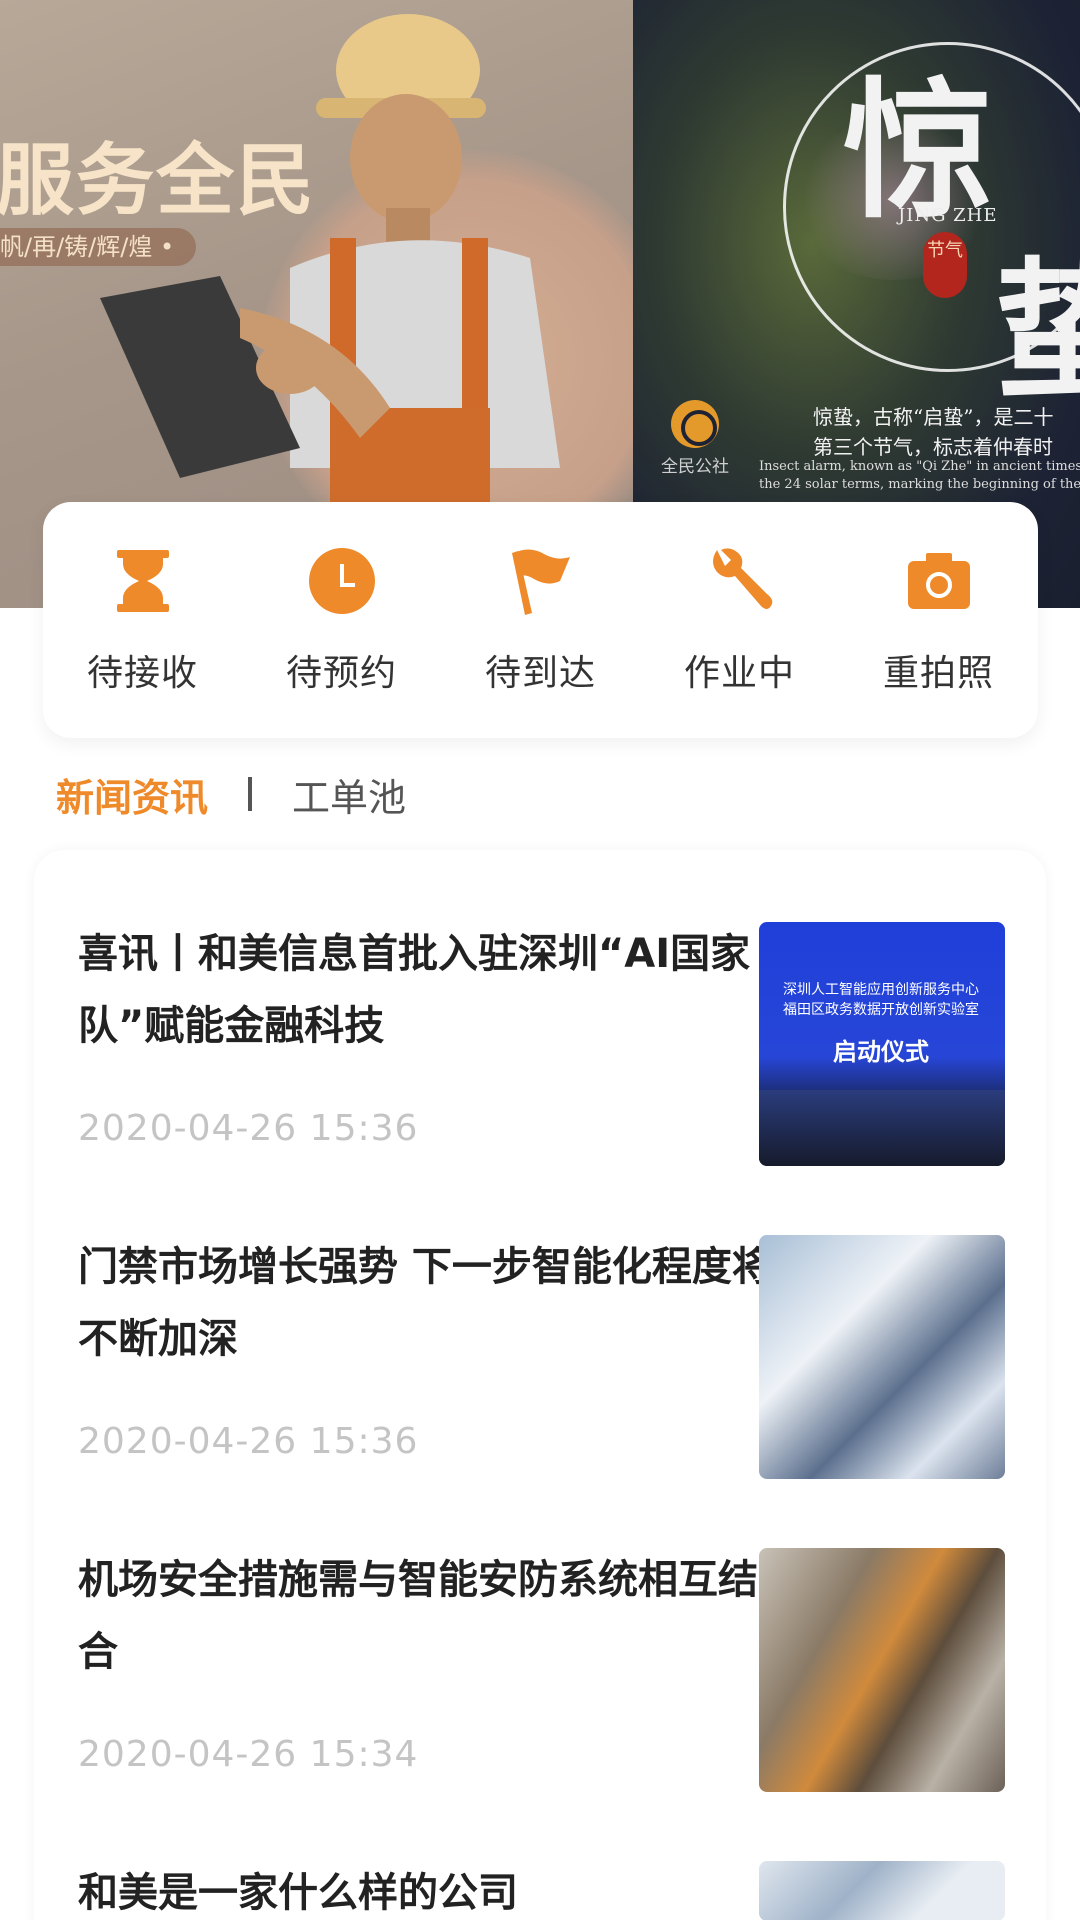 The width and height of the screenshot is (1080, 1920). Describe the element at coordinates (250, 794) in the screenshot. I see `tab-divider` at that location.